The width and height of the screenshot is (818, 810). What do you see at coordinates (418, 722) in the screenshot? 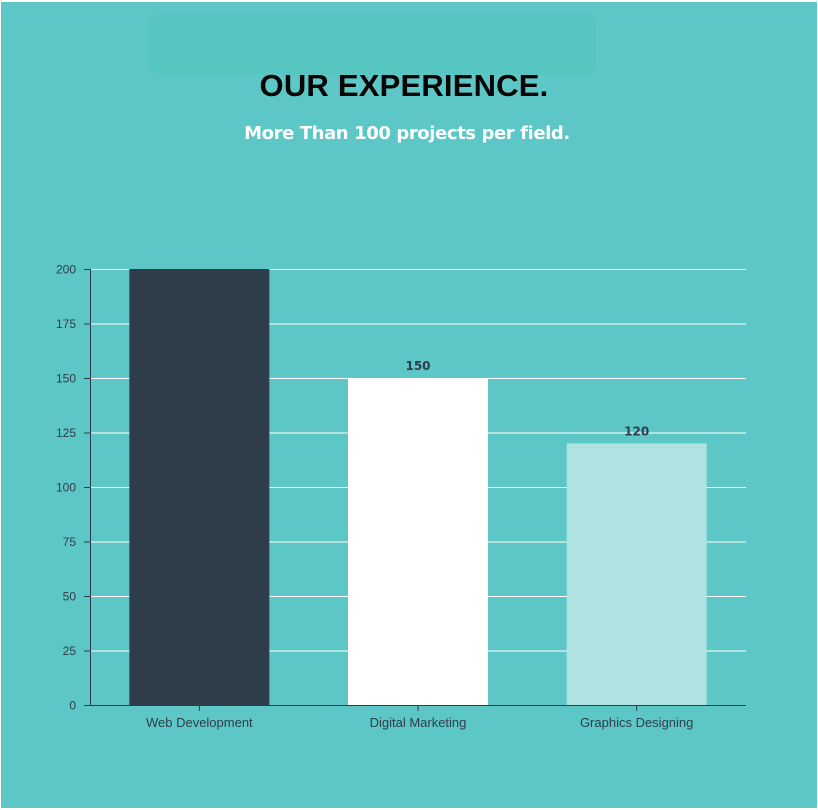
I see `x-tick-label: Digital Marketing` at bounding box center [418, 722].